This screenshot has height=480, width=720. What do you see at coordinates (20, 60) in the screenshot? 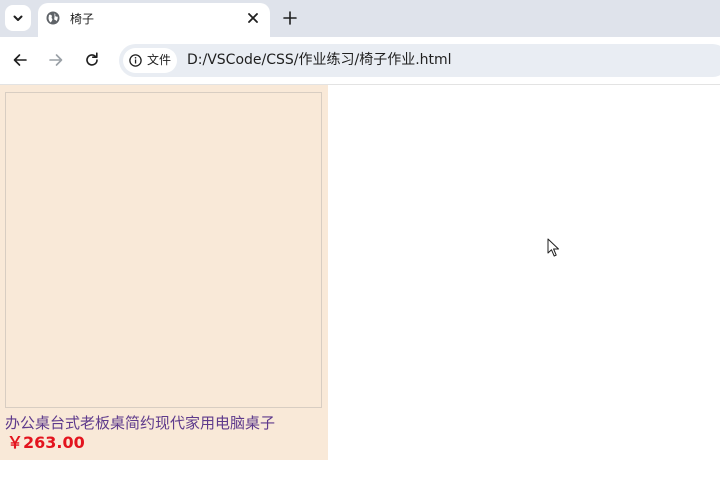
I see `back-arrow-icon` at bounding box center [20, 60].